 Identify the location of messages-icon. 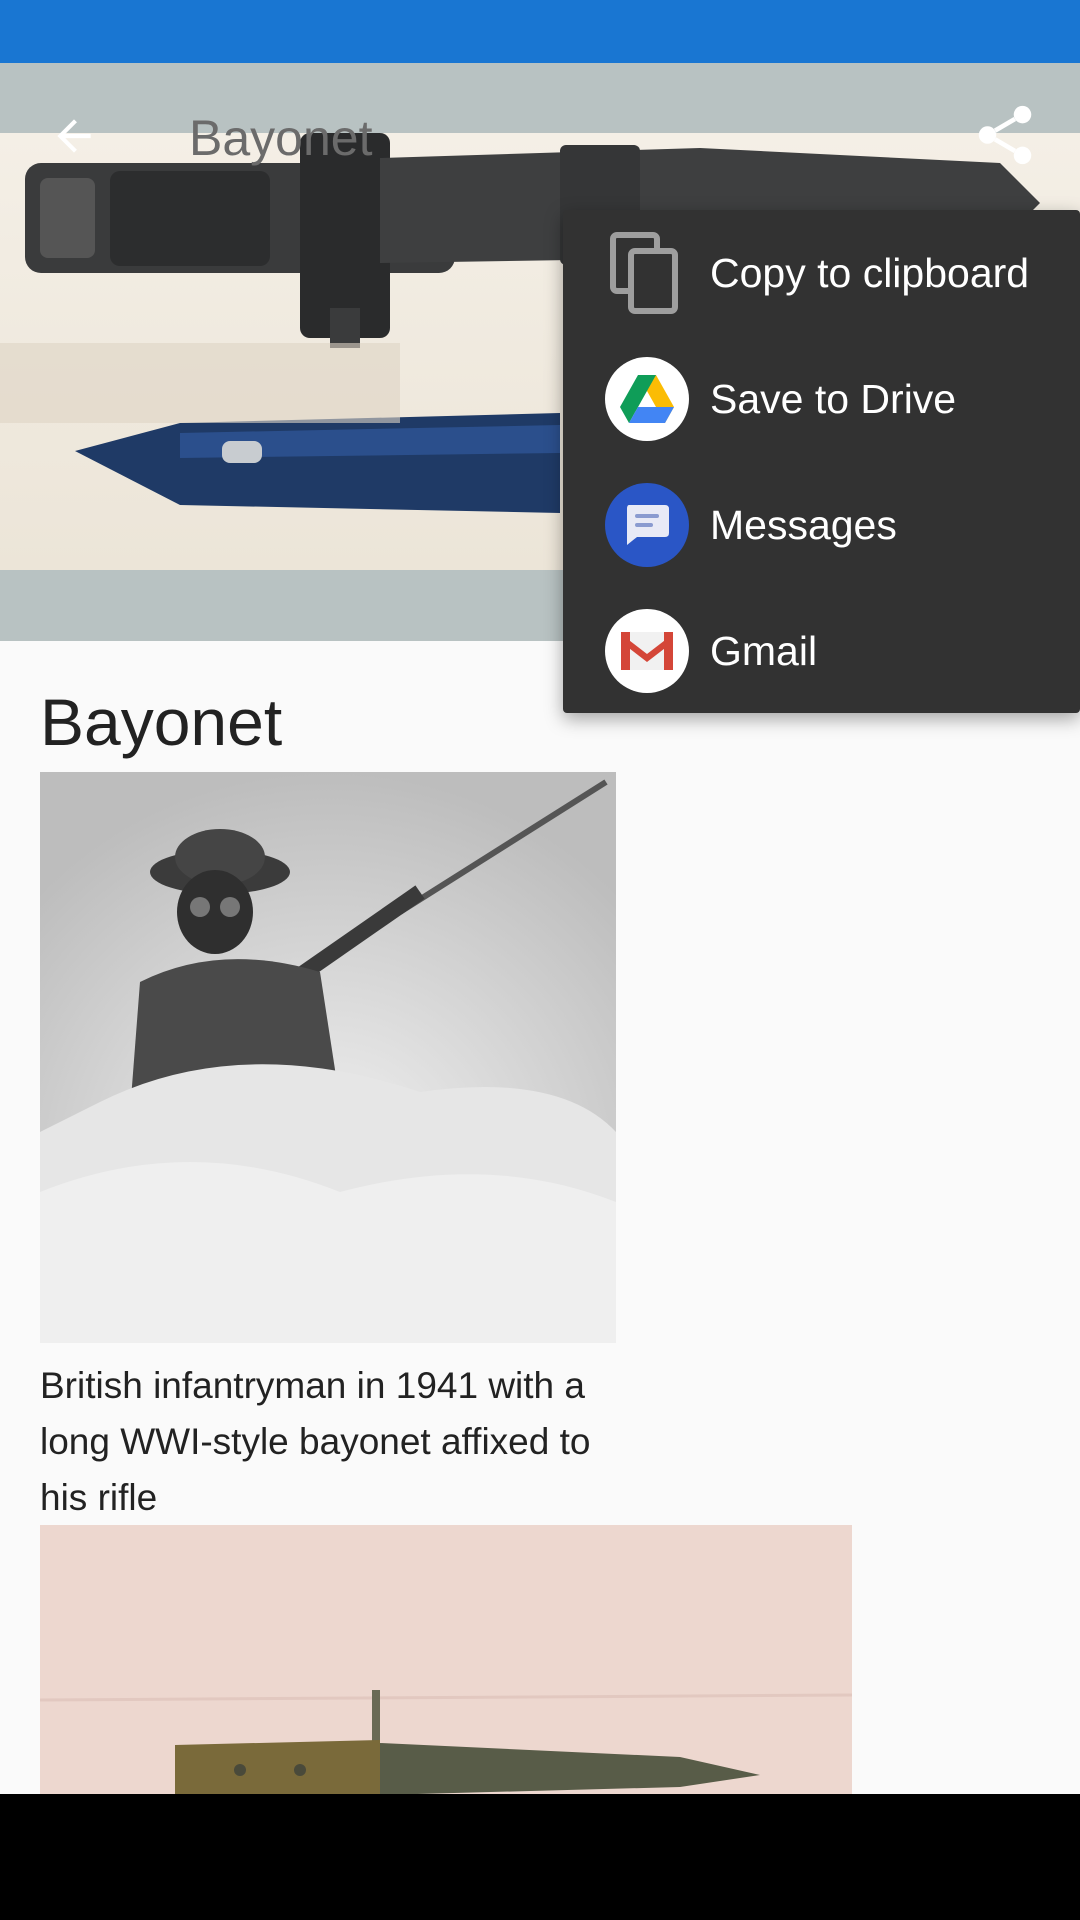
(647, 525).